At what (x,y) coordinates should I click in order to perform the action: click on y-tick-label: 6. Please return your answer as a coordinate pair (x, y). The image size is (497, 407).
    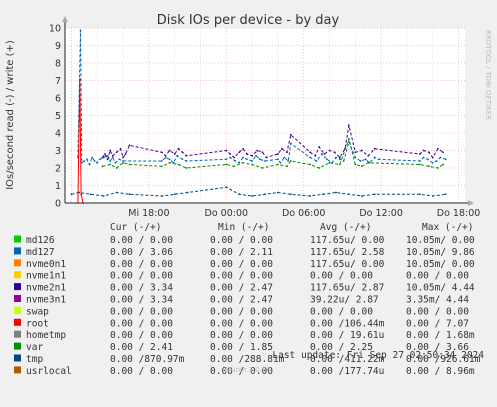
    Looking at the image, I should click on (58, 99).